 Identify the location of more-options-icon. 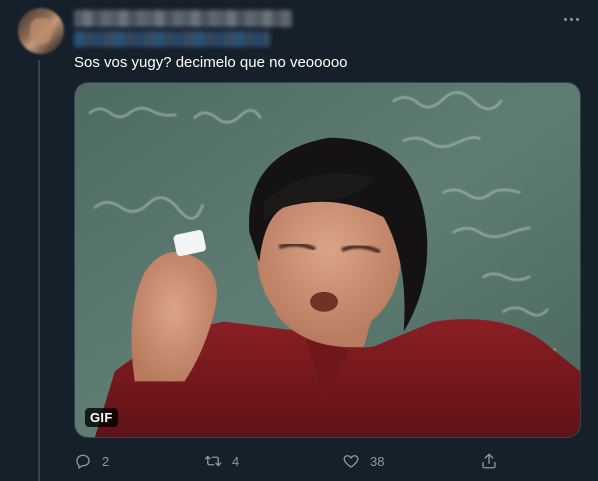
(571, 19).